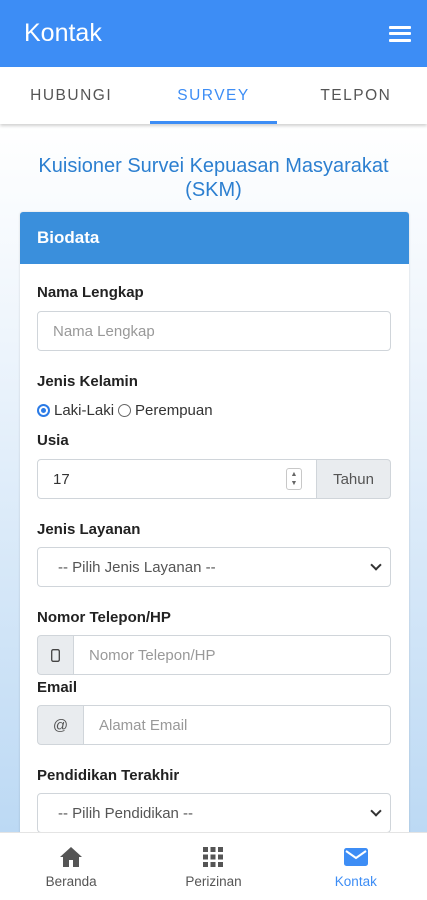  I want to click on telepon-input: Nomor Telepon/HP, so click(232, 655).